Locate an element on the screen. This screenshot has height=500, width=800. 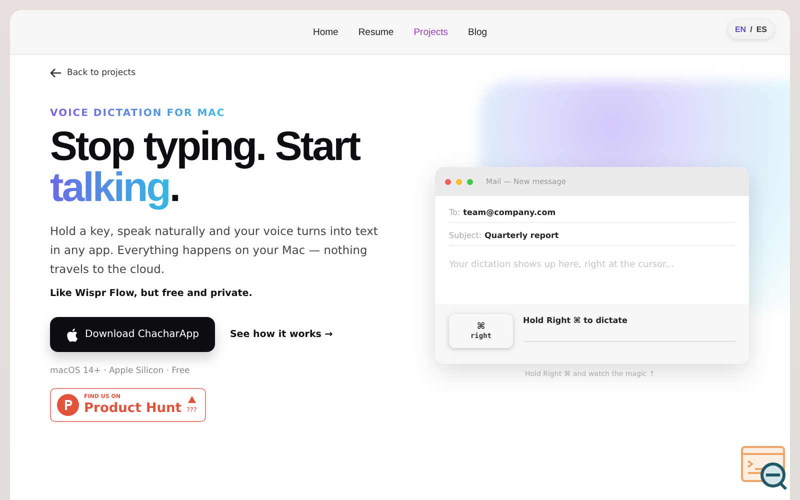
nav-link: Home is located at coordinates (325, 32).